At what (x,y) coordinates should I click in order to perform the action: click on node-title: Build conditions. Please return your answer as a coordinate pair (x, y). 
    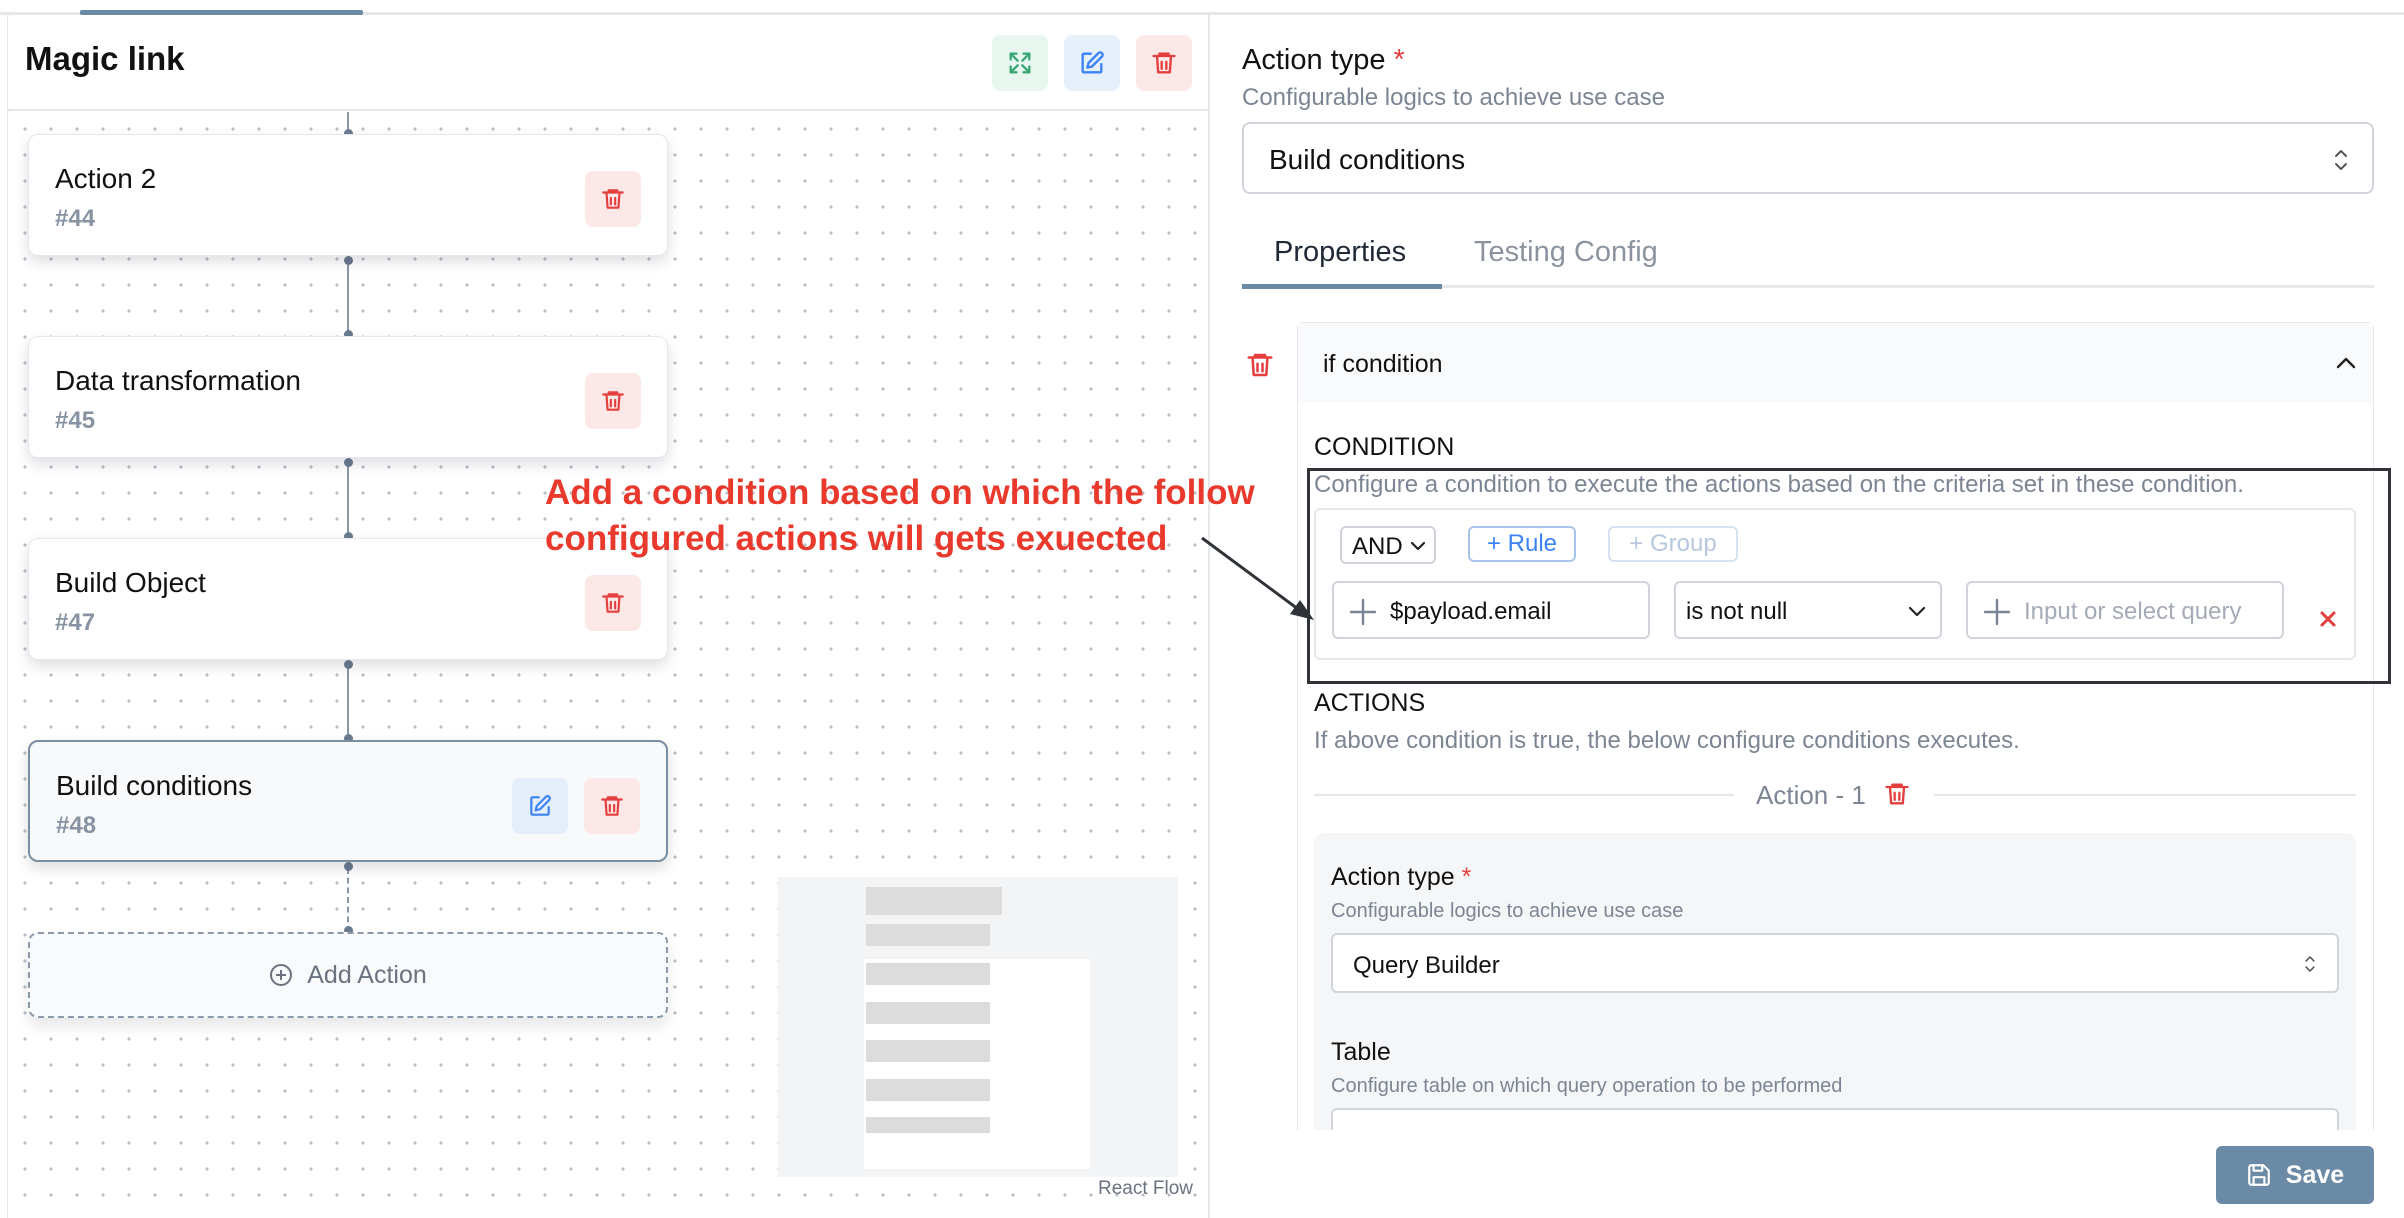
    Looking at the image, I should click on (154, 785).